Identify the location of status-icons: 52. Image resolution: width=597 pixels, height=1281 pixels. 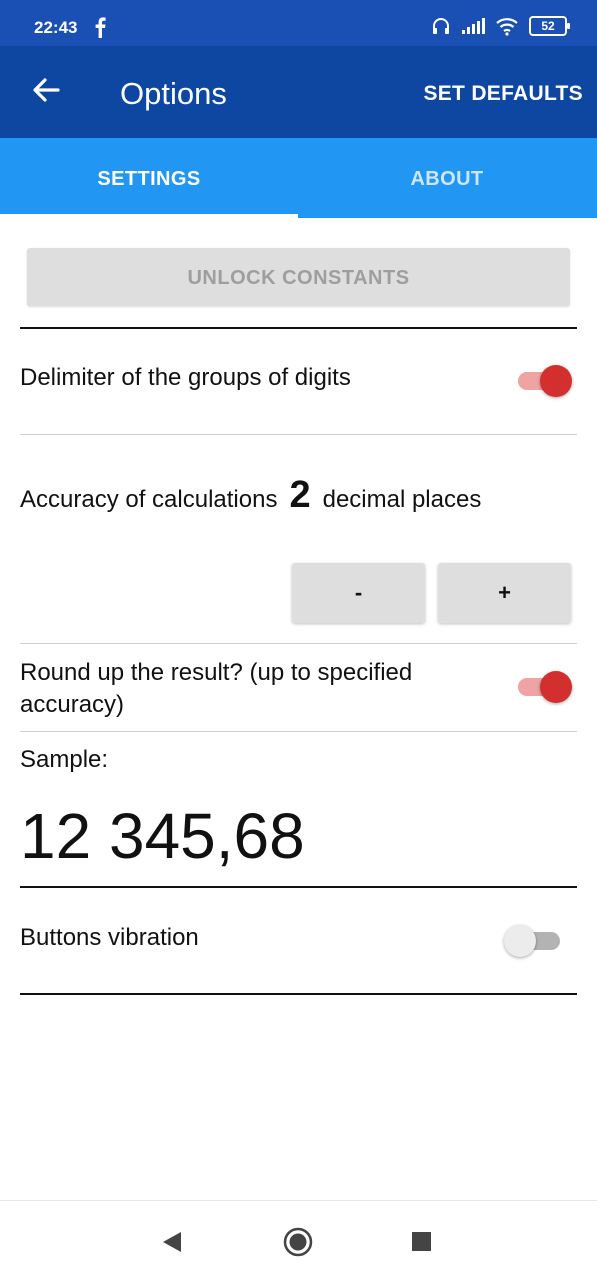
(500, 26).